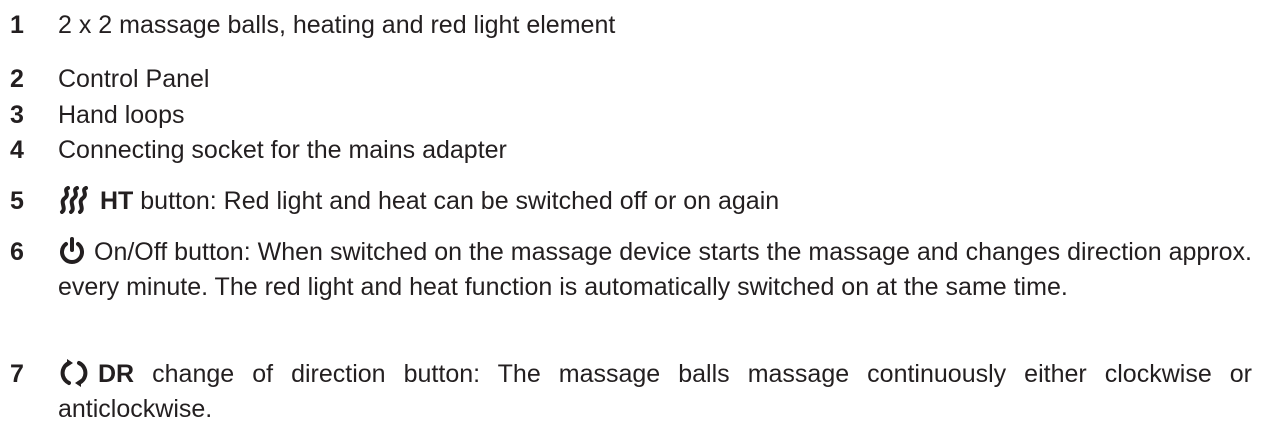 This screenshot has width=1282, height=443. Describe the element at coordinates (17, 252) in the screenshot. I see `item-number: 6` at that location.